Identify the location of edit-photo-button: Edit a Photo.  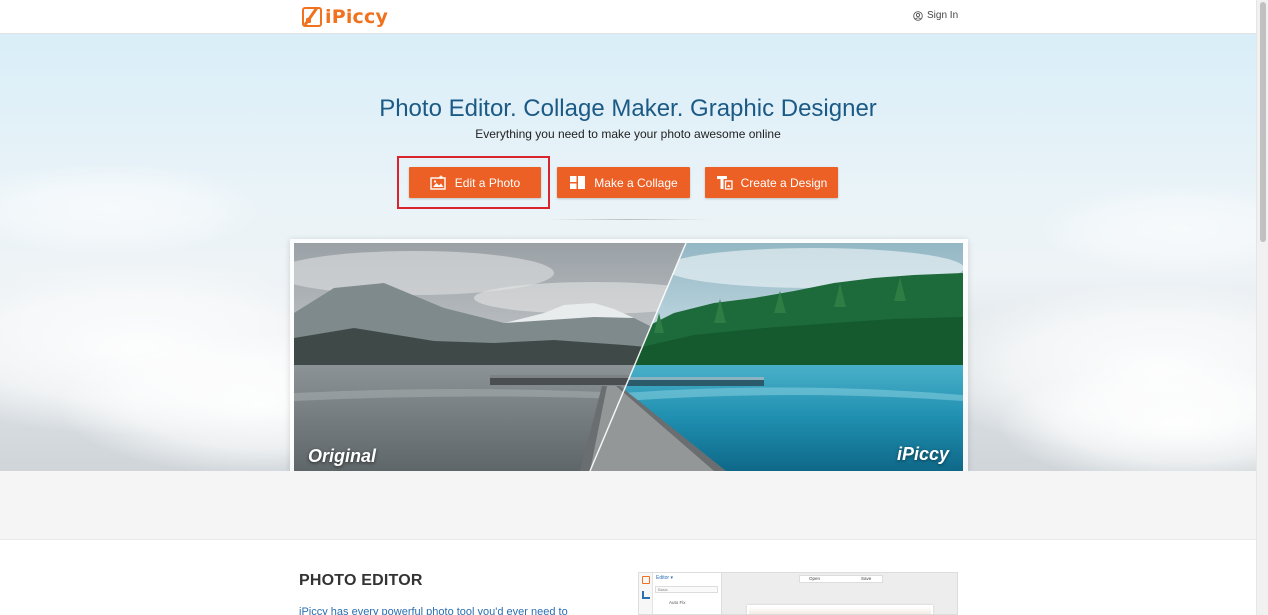
(475, 182).